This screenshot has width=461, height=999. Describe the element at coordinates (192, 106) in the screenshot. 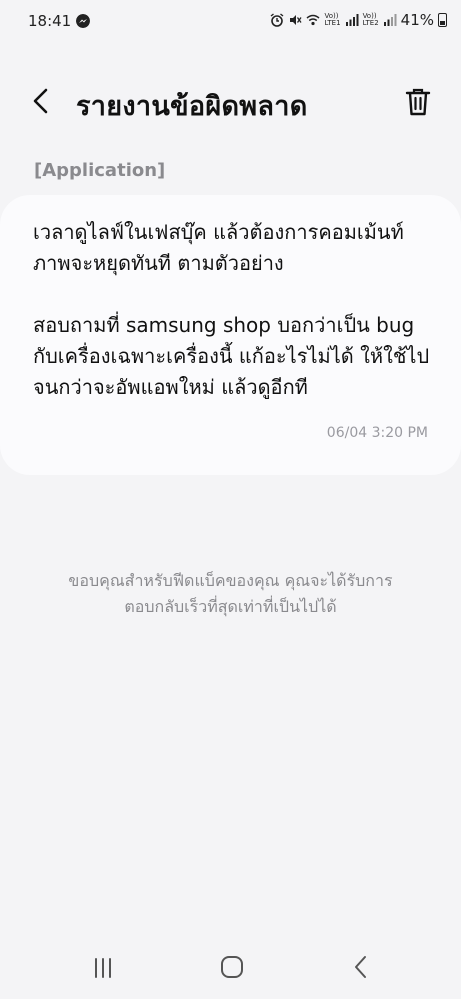

I see `page-title: รายงานข้อผิดพลาด` at that location.